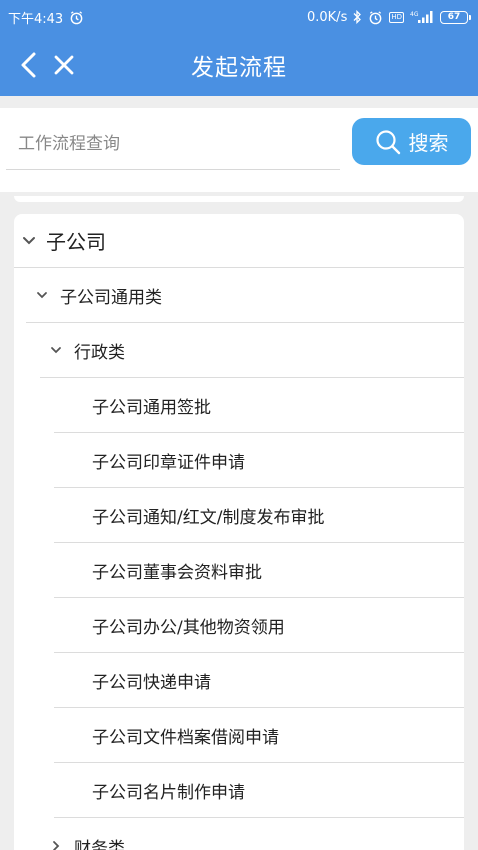 Image resolution: width=478 pixels, height=850 pixels. I want to click on previous-card-edge, so click(239, 199).